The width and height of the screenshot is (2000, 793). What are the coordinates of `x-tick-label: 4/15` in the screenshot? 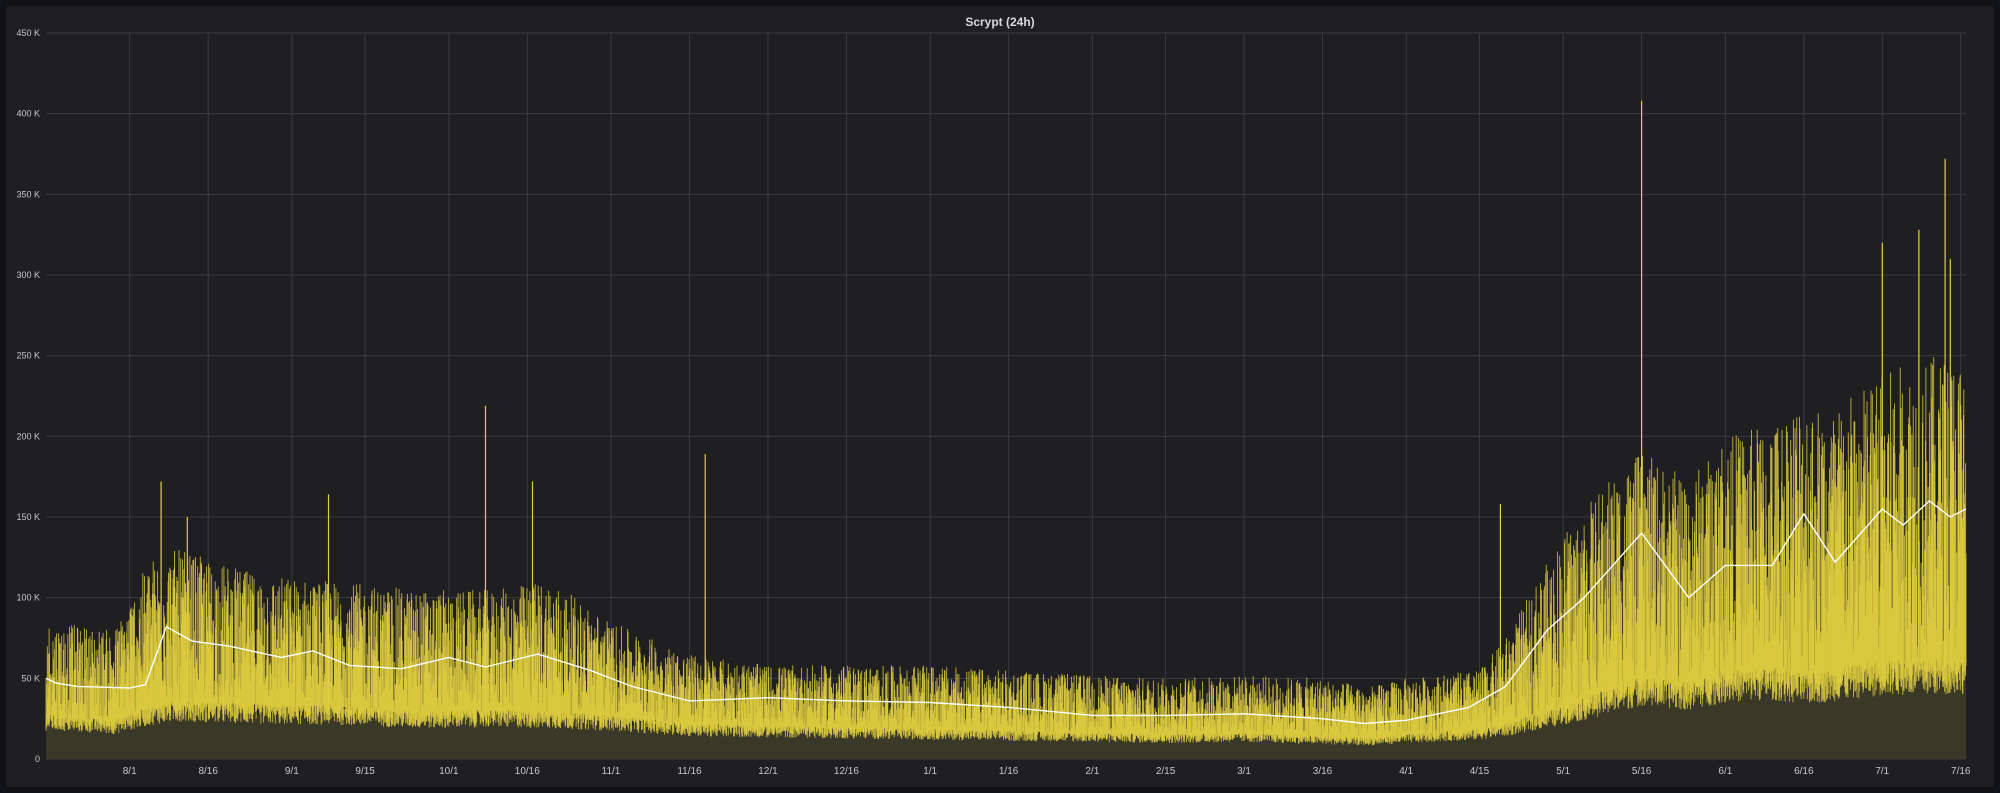 It's located at (1480, 771).